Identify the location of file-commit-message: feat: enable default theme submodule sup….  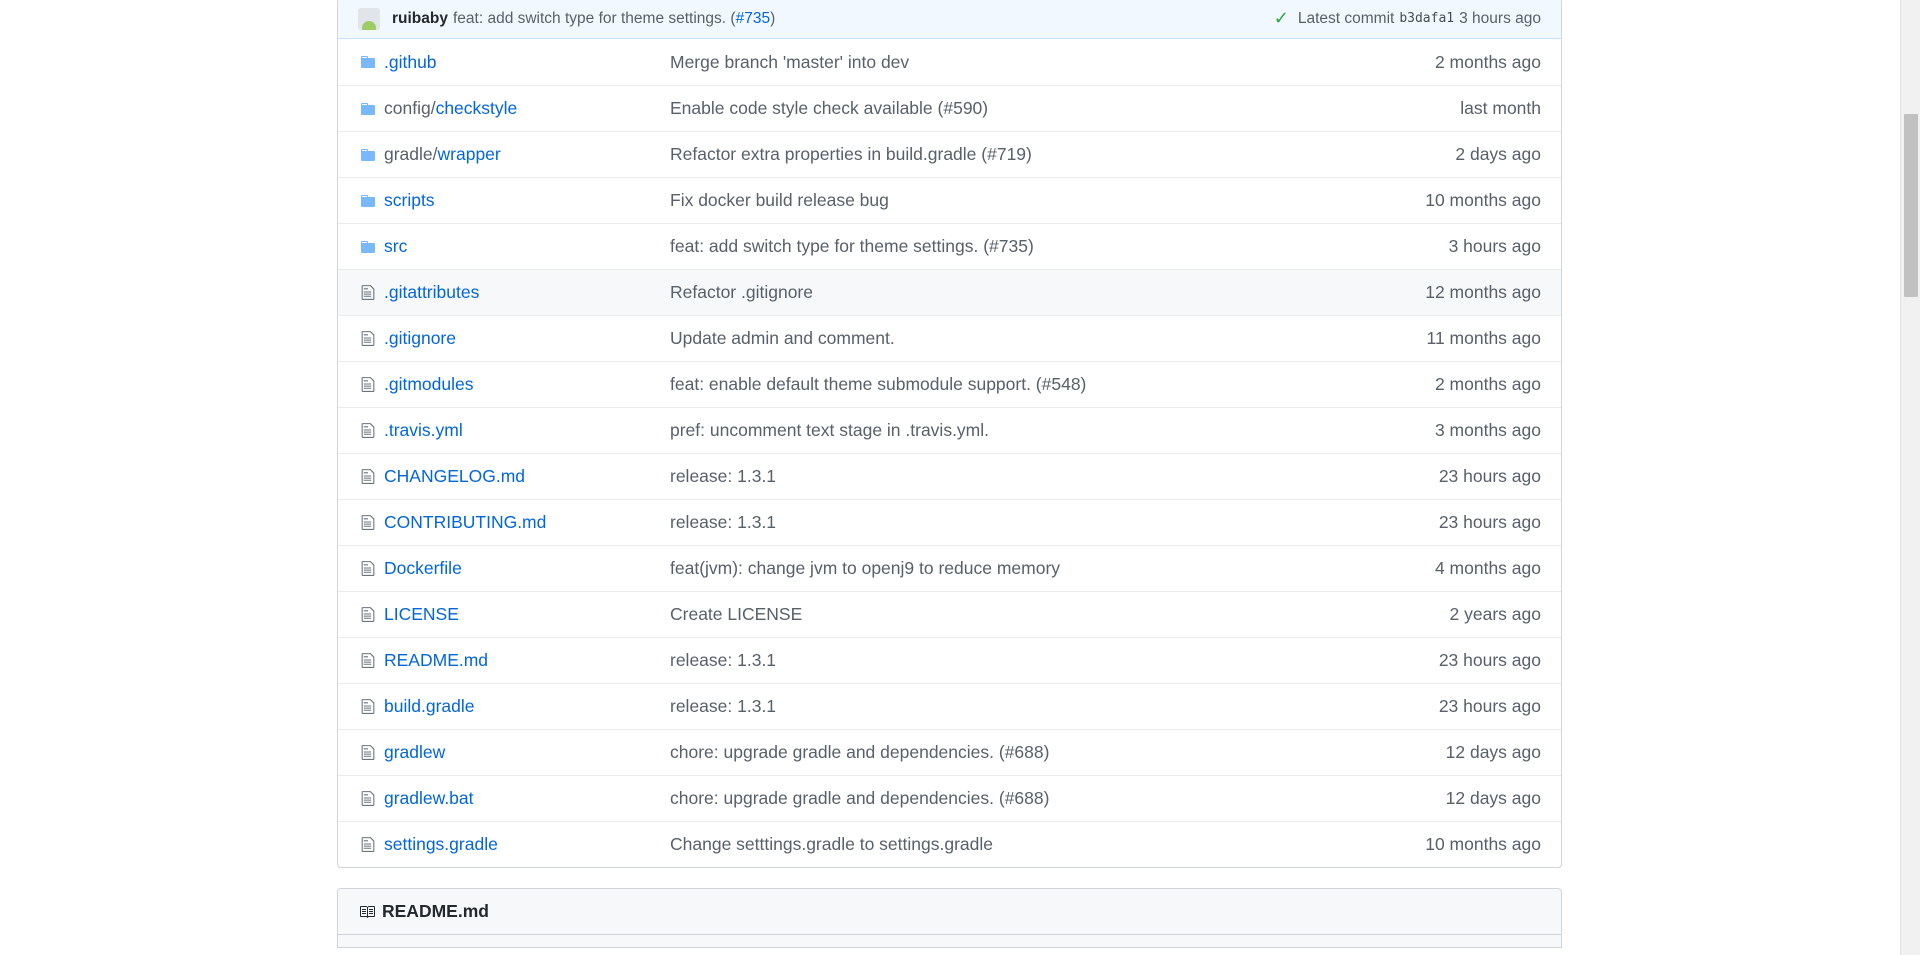
(1005, 384).